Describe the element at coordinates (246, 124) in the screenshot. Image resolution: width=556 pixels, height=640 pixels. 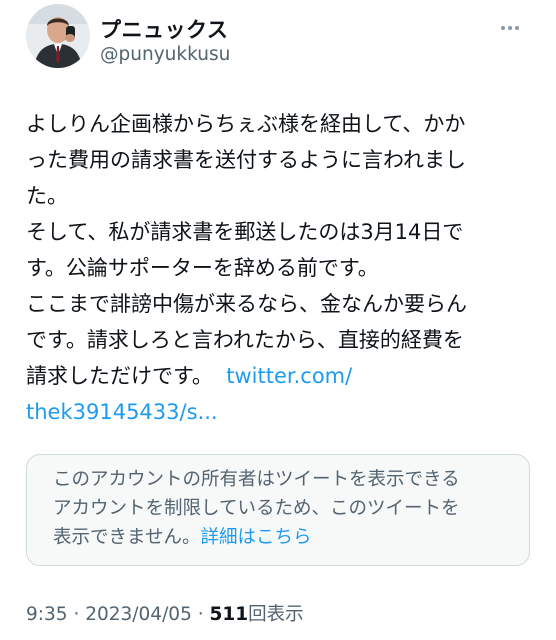
I see `tweet-line: よしりん企画様からちぇぶ様を経由して、かか` at that location.